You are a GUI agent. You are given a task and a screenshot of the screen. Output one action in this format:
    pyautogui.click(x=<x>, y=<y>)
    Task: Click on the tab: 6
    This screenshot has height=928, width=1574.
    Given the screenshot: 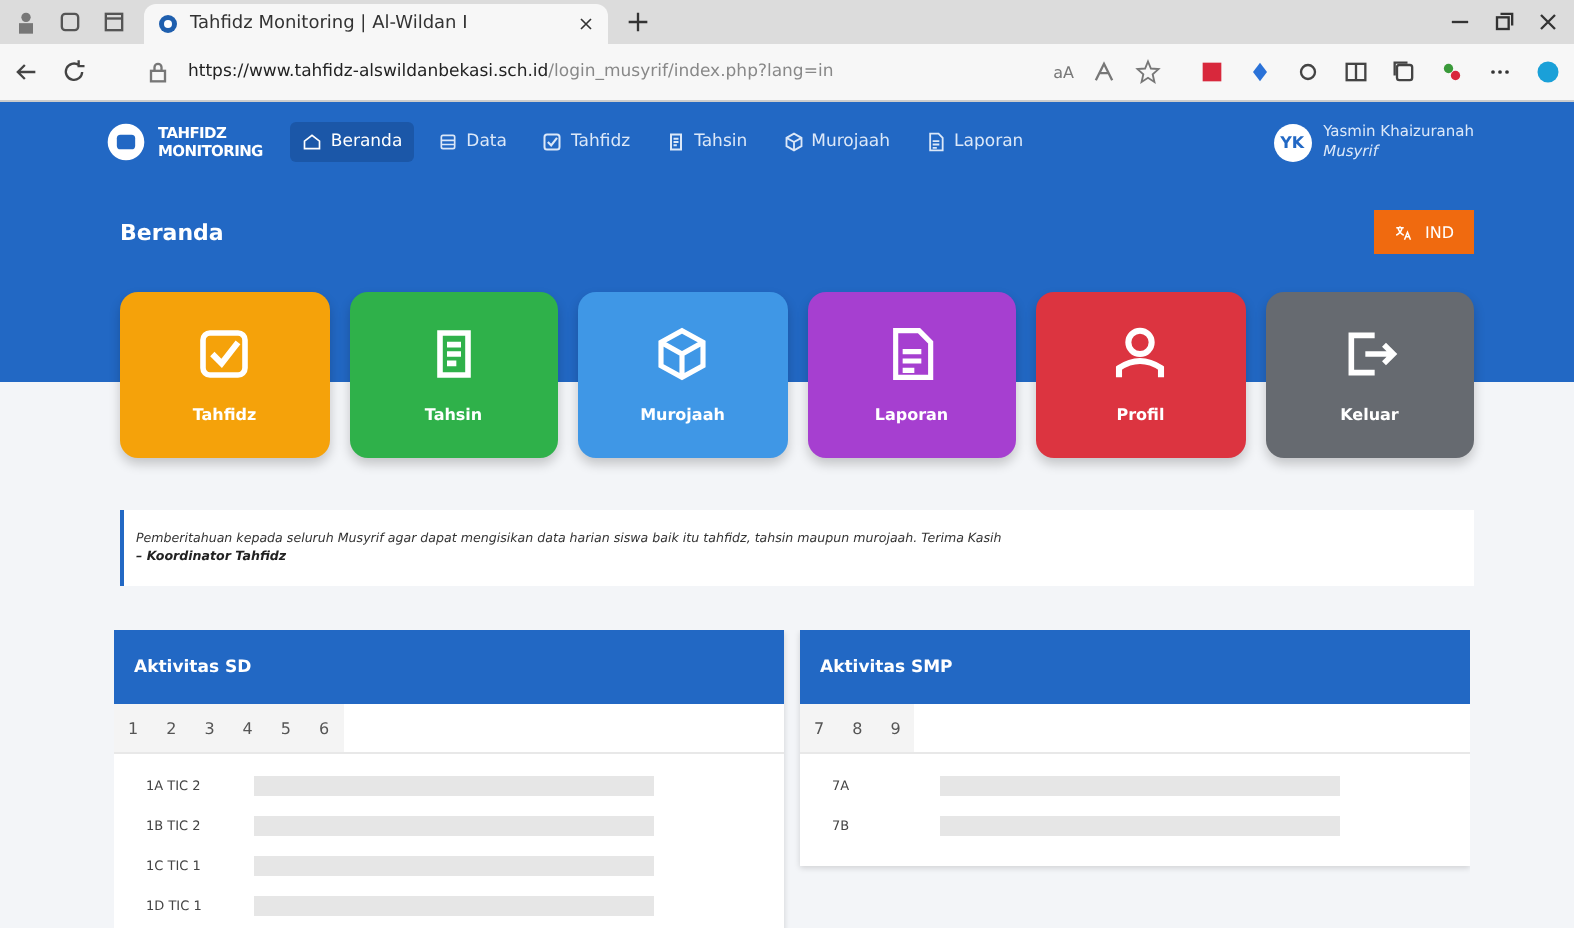 What is the action you would take?
    pyautogui.click(x=324, y=728)
    